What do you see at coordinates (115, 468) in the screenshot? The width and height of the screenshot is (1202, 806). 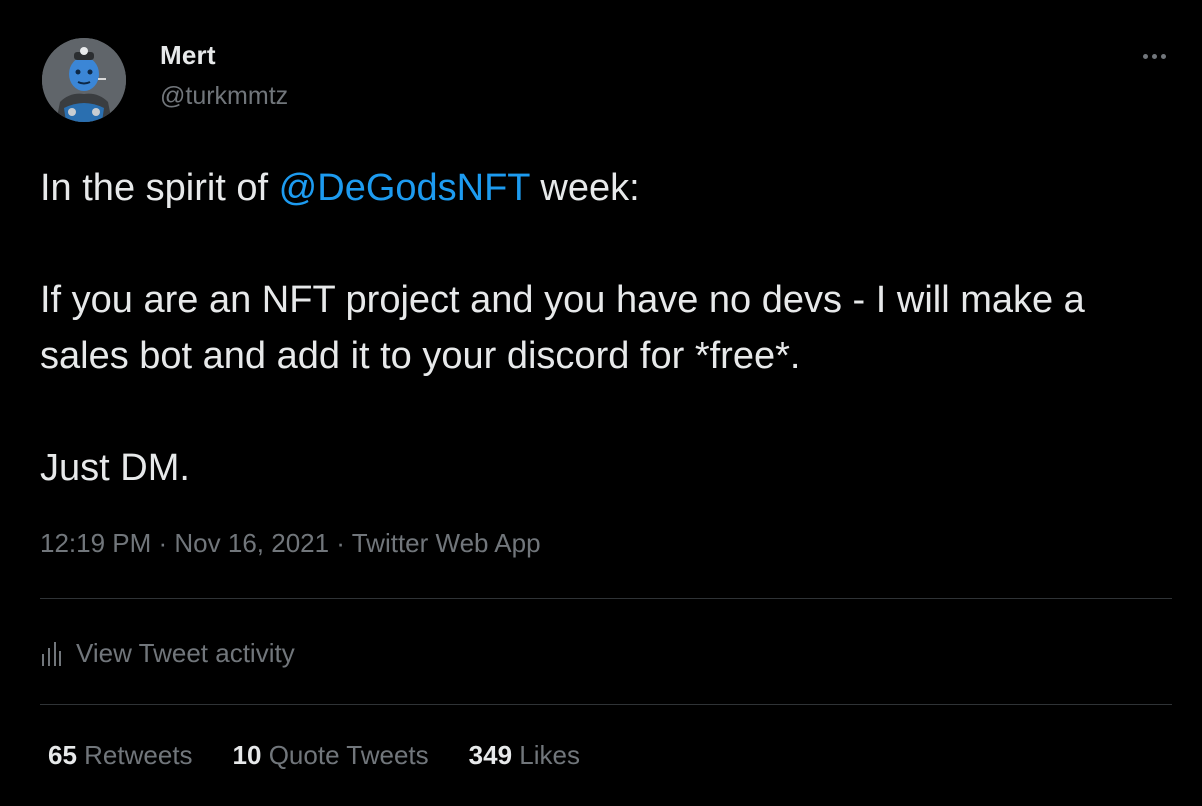 I see `tweet-line-3: Just DM.` at bounding box center [115, 468].